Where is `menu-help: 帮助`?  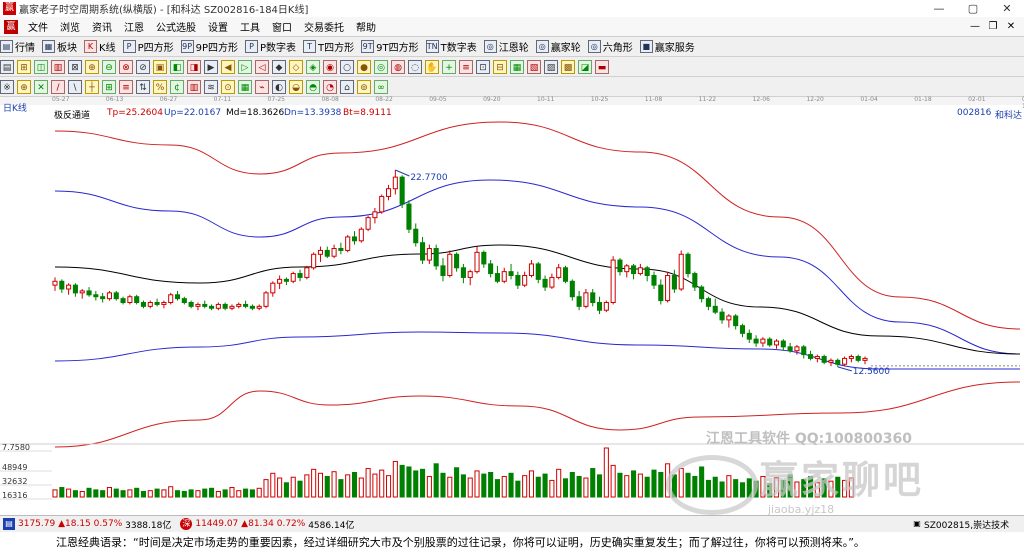 menu-help: 帮助 is located at coordinates (366, 26).